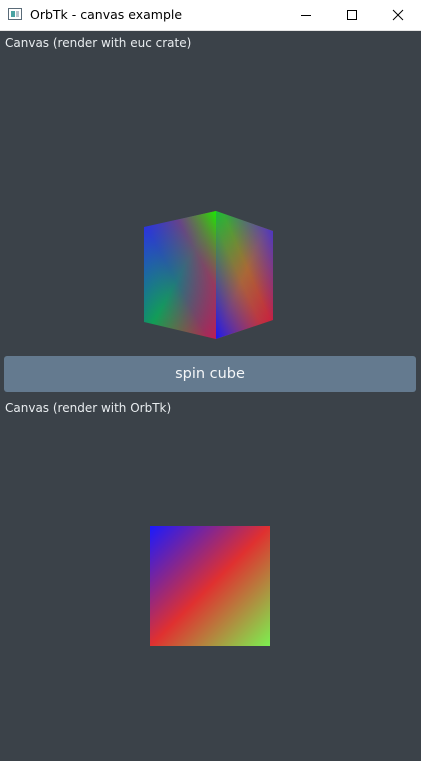 Image resolution: width=421 pixels, height=761 pixels. I want to click on gradient-square, so click(210, 586).